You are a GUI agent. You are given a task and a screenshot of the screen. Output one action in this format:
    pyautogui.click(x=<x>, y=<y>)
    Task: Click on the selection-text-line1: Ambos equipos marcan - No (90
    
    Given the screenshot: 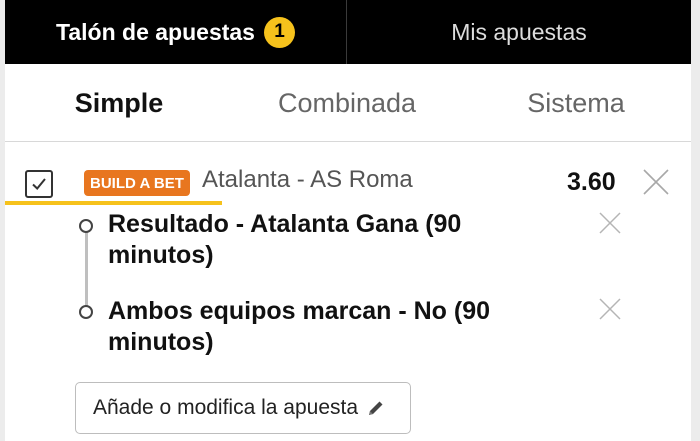 What is the action you would take?
    pyautogui.click(x=299, y=311)
    